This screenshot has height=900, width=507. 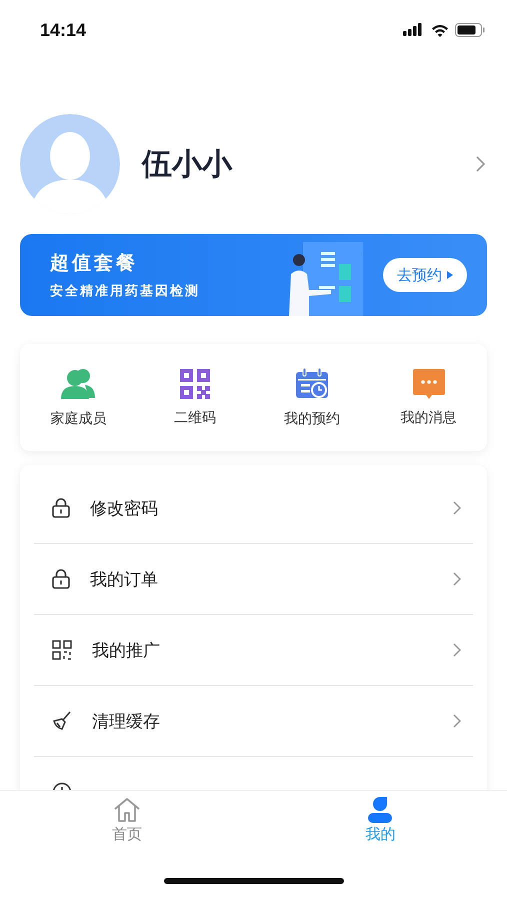 I want to click on person-icon, so click(x=380, y=810).